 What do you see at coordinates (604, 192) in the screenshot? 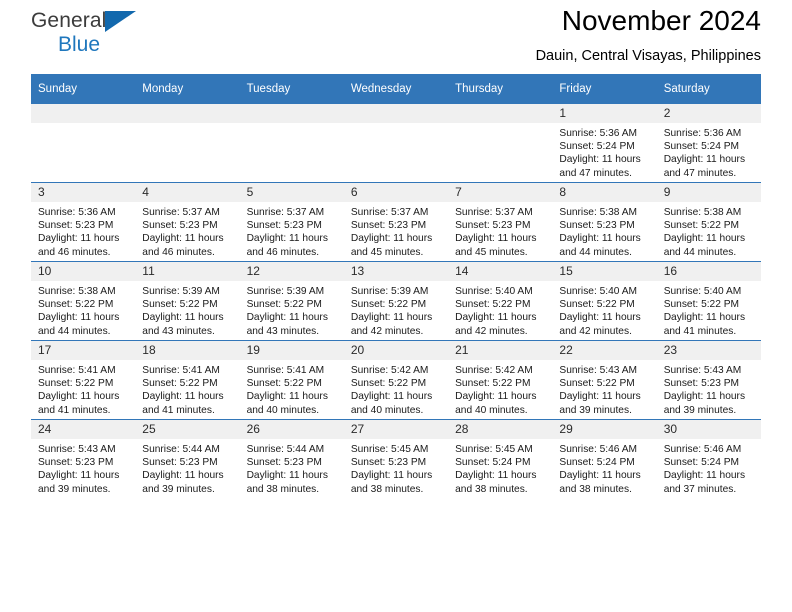
I see `day-number: 8` at bounding box center [604, 192].